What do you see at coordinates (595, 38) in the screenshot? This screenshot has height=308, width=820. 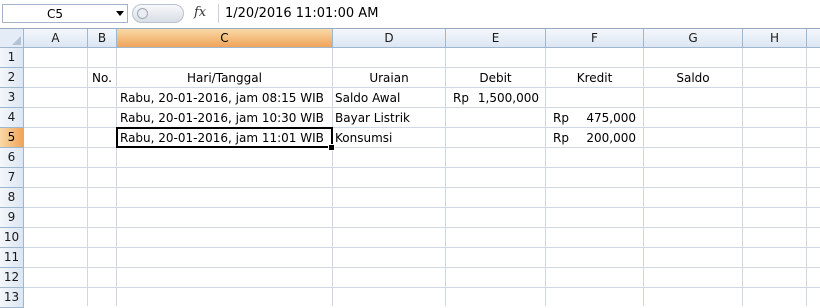 I see `column-header-f: F` at bounding box center [595, 38].